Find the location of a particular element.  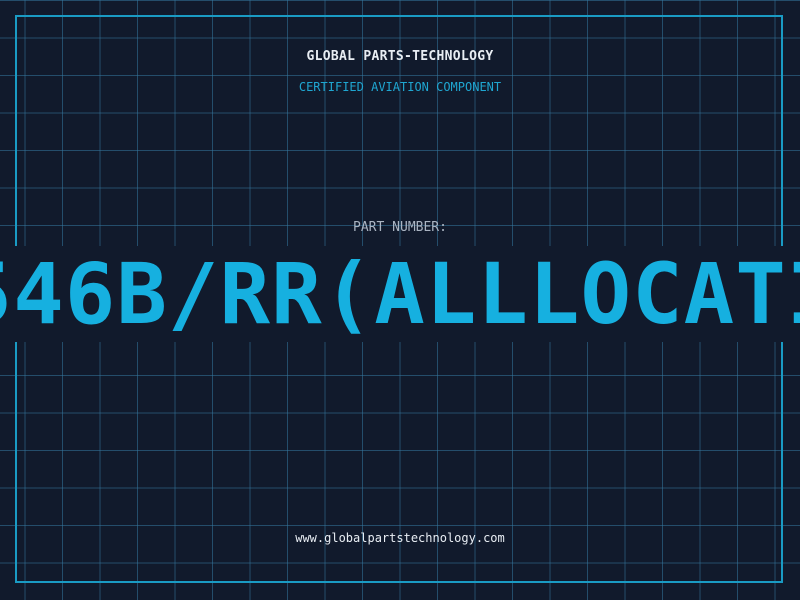

brand-title: GLOBAL PARTS-TECHNOLOGY is located at coordinates (400, 56).